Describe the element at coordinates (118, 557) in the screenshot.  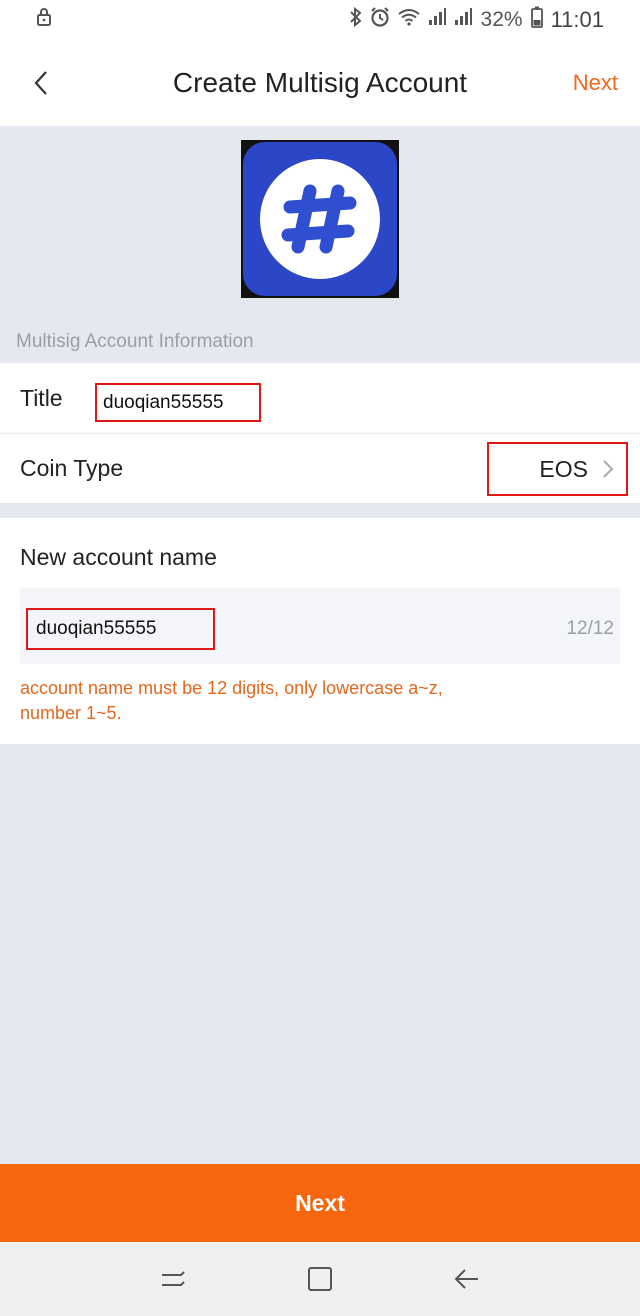
I see `account-name-heading: New account name` at that location.